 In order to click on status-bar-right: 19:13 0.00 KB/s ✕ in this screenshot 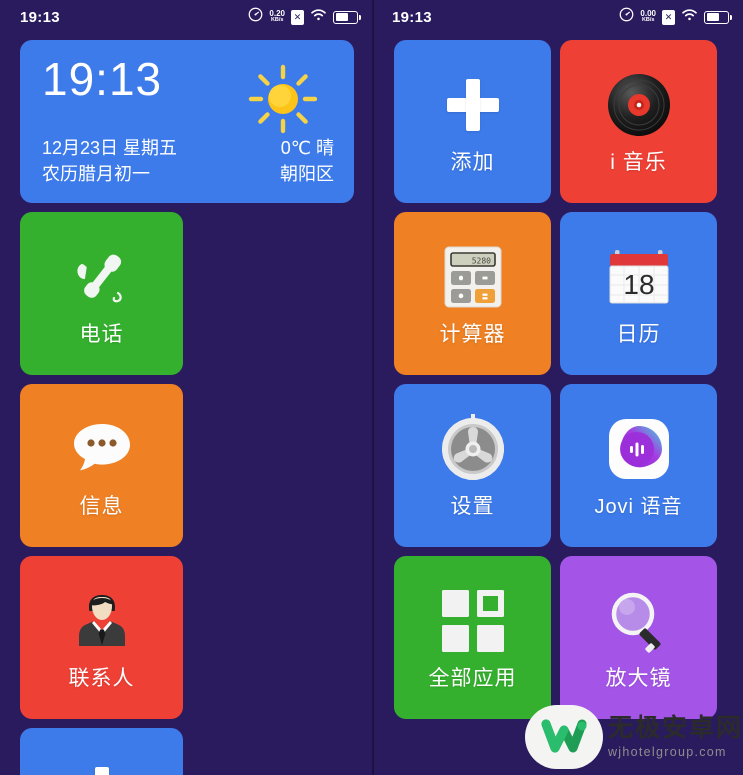, I will do `click(557, 17)`.